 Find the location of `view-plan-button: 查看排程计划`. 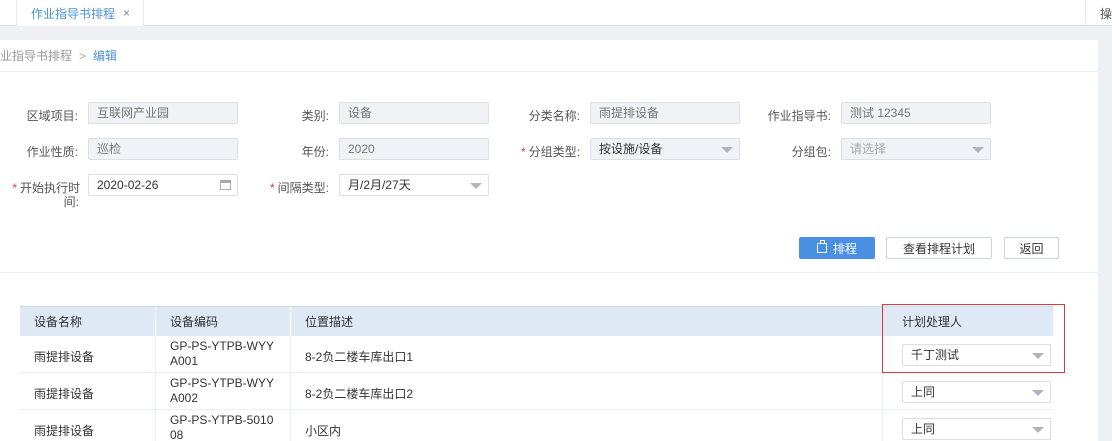

view-plan-button: 查看排程计划 is located at coordinates (939, 248).